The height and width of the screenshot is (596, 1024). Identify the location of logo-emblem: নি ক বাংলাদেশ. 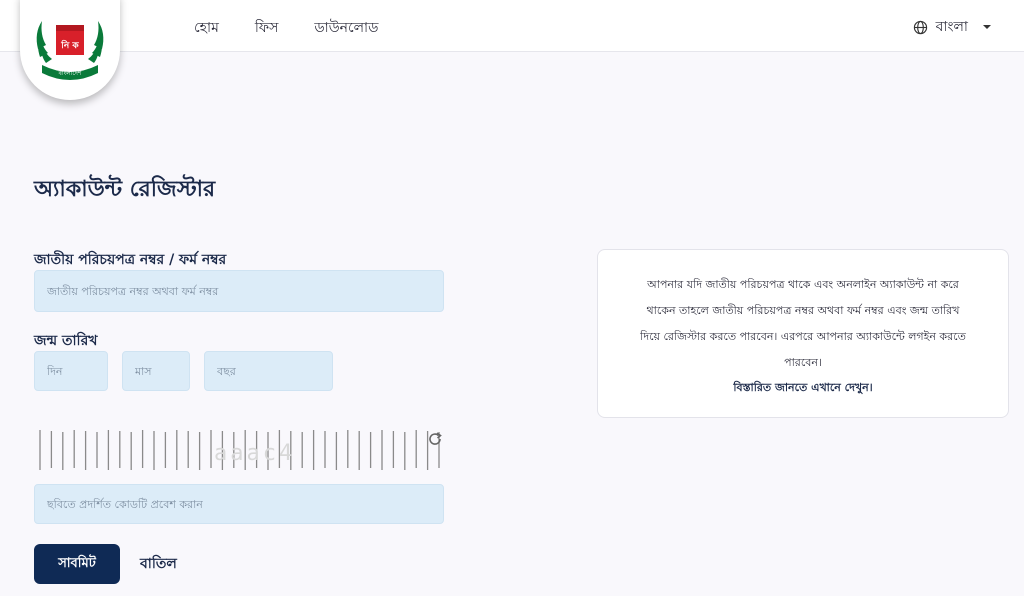
(70, 50).